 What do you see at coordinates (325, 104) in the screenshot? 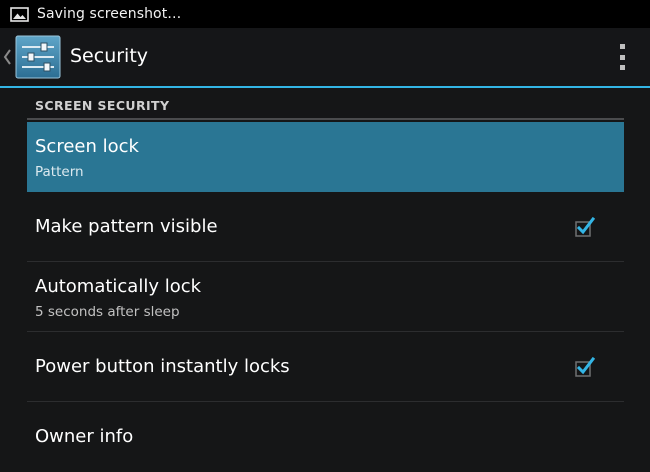
I see `category-header: SCREEN SECURITY` at bounding box center [325, 104].